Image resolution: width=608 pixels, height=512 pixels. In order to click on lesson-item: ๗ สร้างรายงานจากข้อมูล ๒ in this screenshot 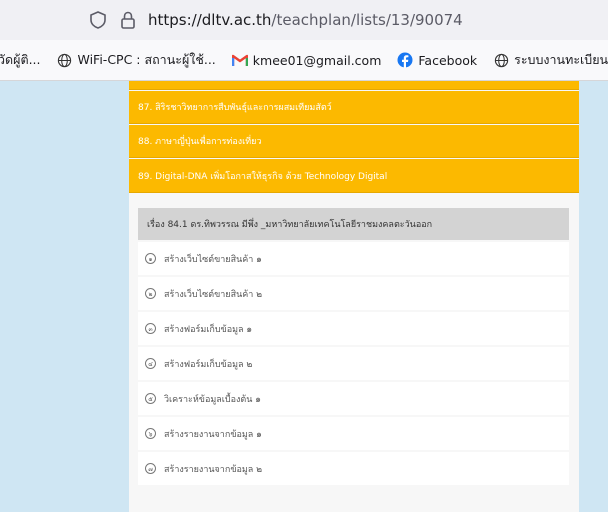, I will do `click(353, 468)`.